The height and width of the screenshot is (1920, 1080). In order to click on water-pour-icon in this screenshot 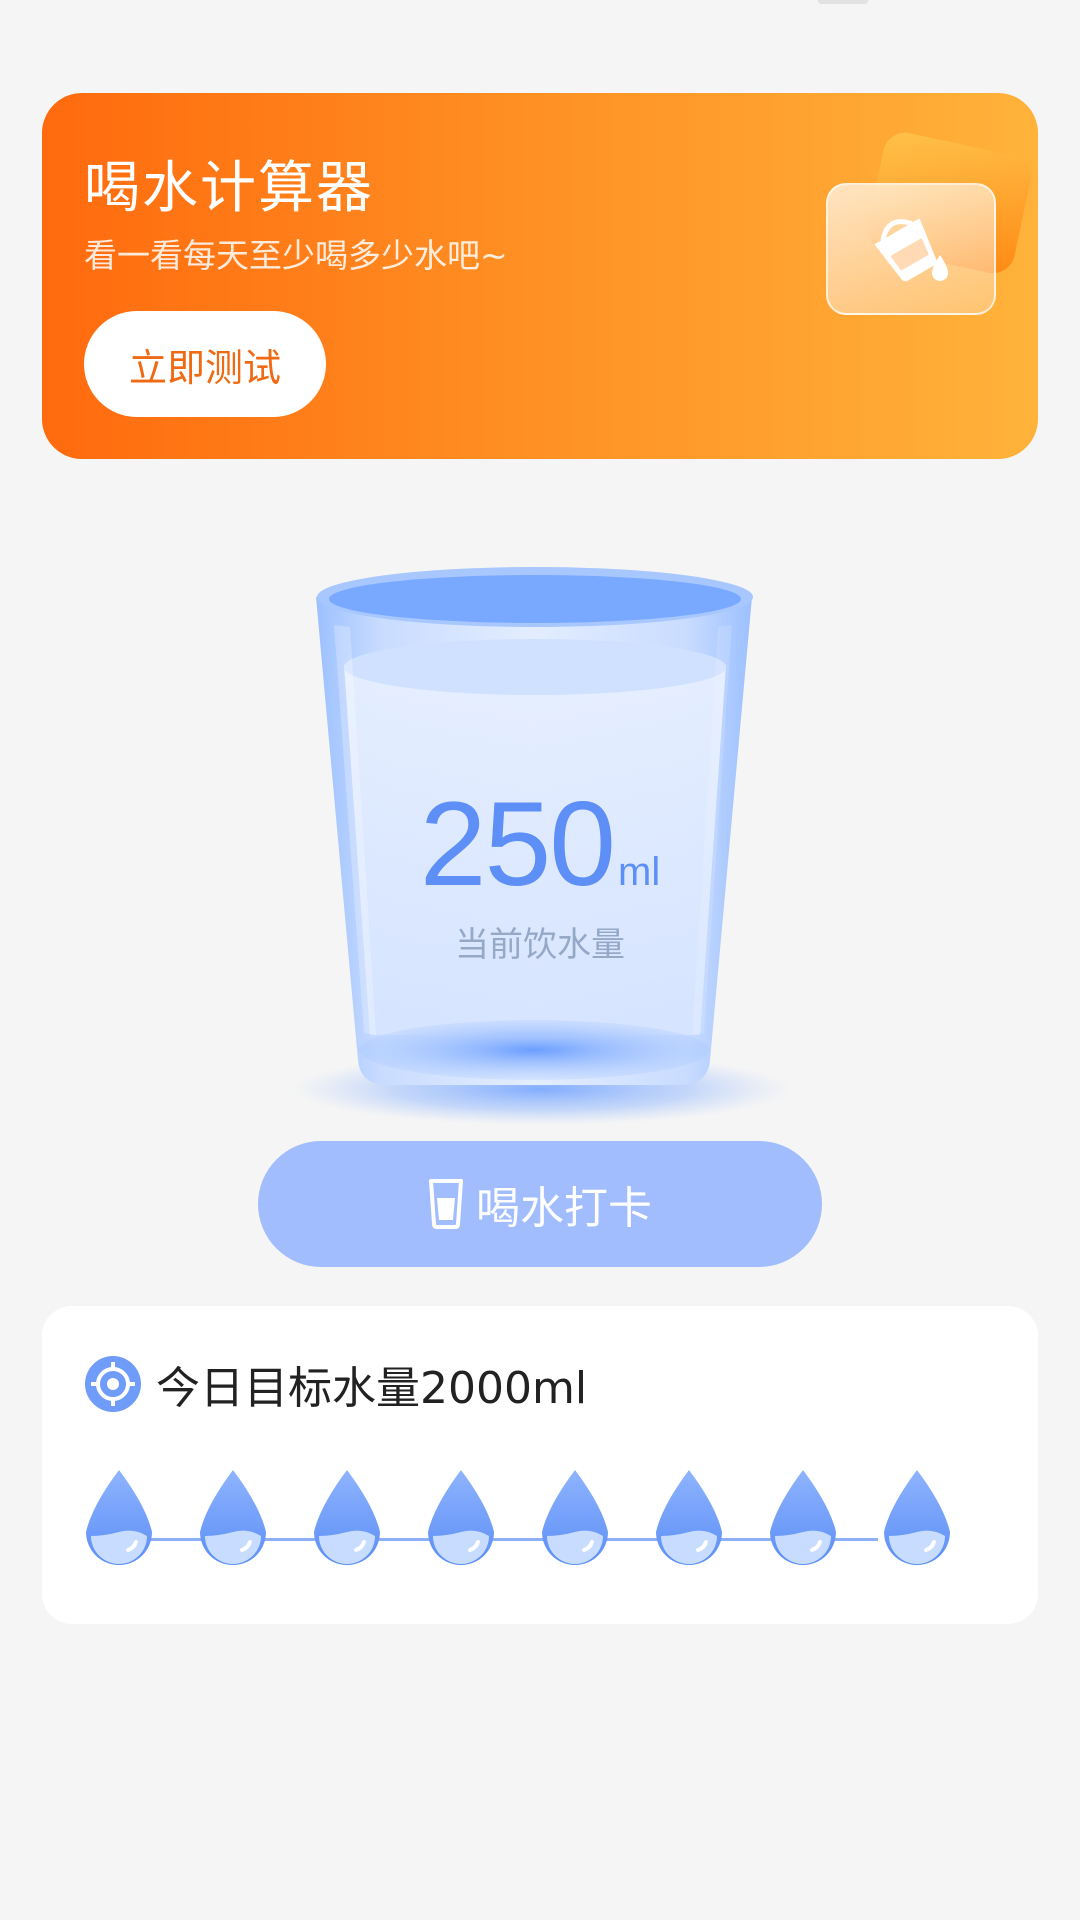, I will do `click(908, 230)`.